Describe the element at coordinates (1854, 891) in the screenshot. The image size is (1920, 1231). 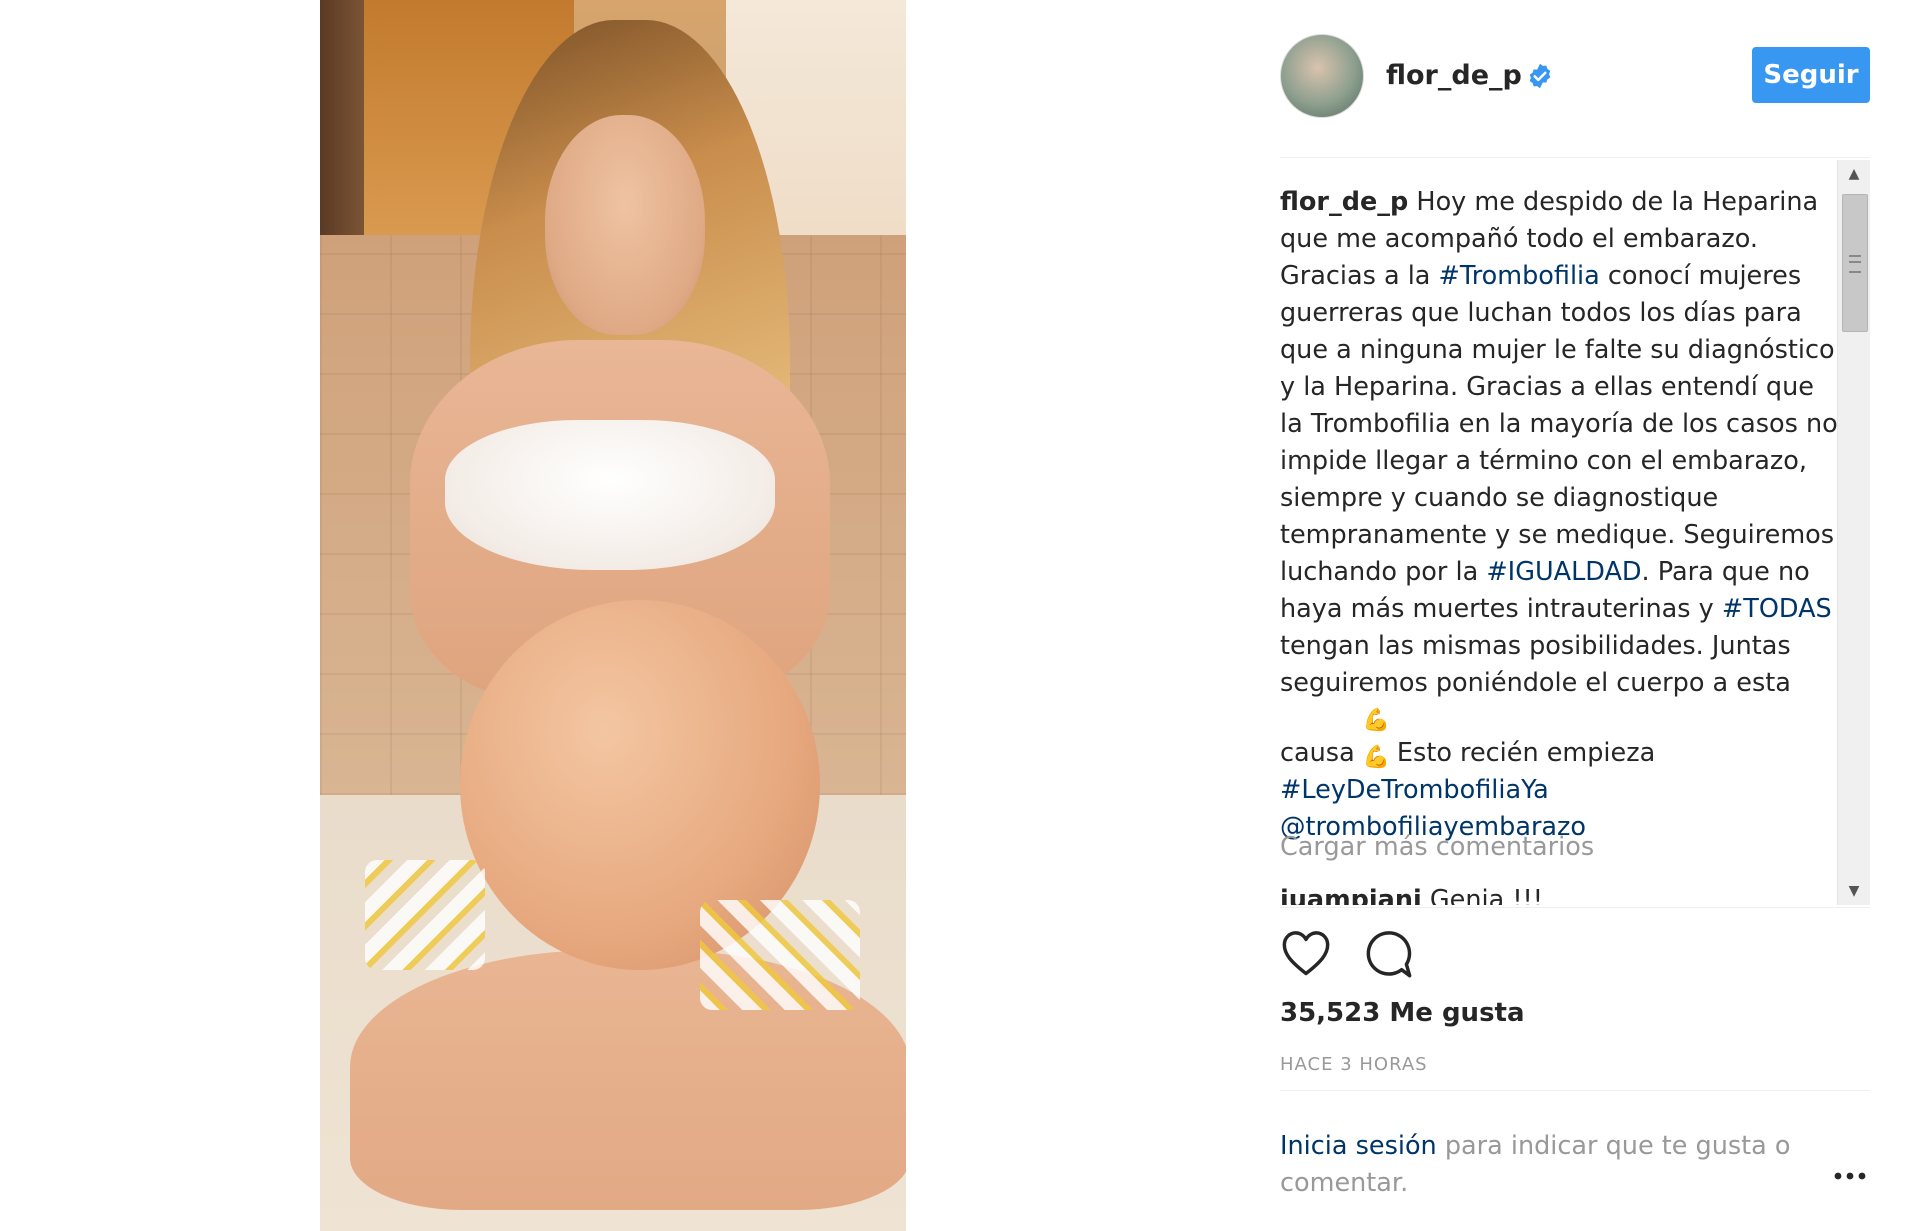
I see `scroll-down-arrow-icon: ▼` at that location.